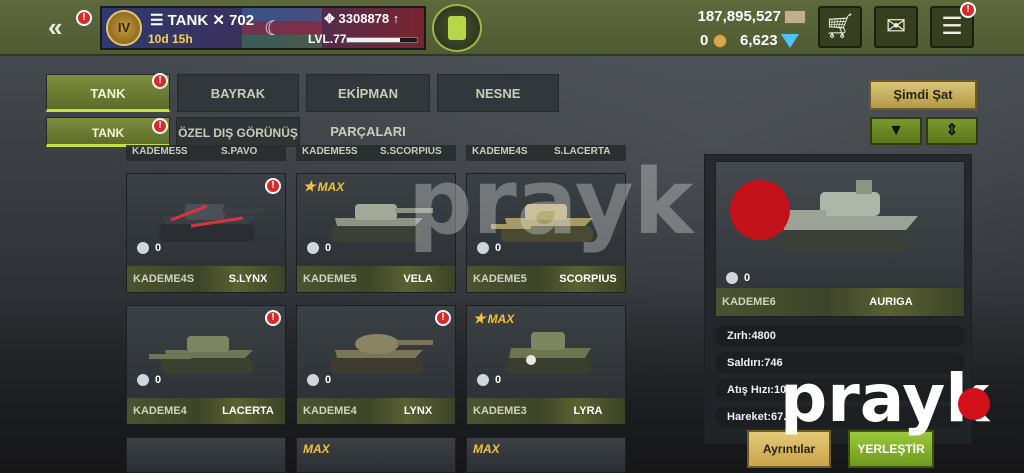 Image resolution: width=1024 pixels, height=473 pixels. I want to click on card-footer: KADEME5 VELA, so click(376, 279).